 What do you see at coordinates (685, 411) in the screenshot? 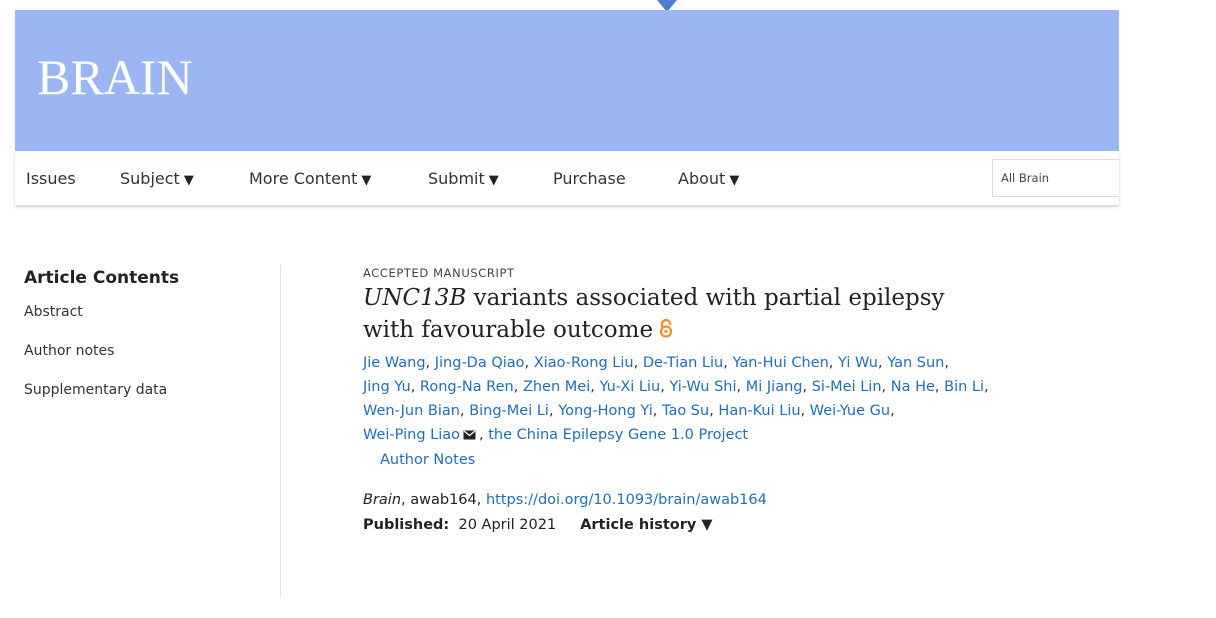
I see `author-link: Tao Su` at bounding box center [685, 411].